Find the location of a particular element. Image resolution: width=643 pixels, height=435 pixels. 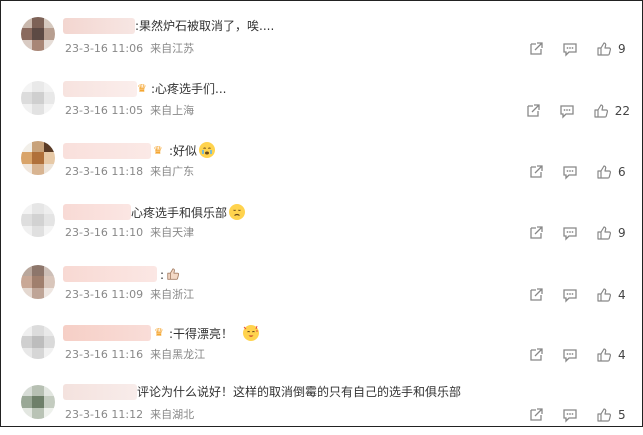

comment-location: 来自黑龙江 is located at coordinates (178, 354).